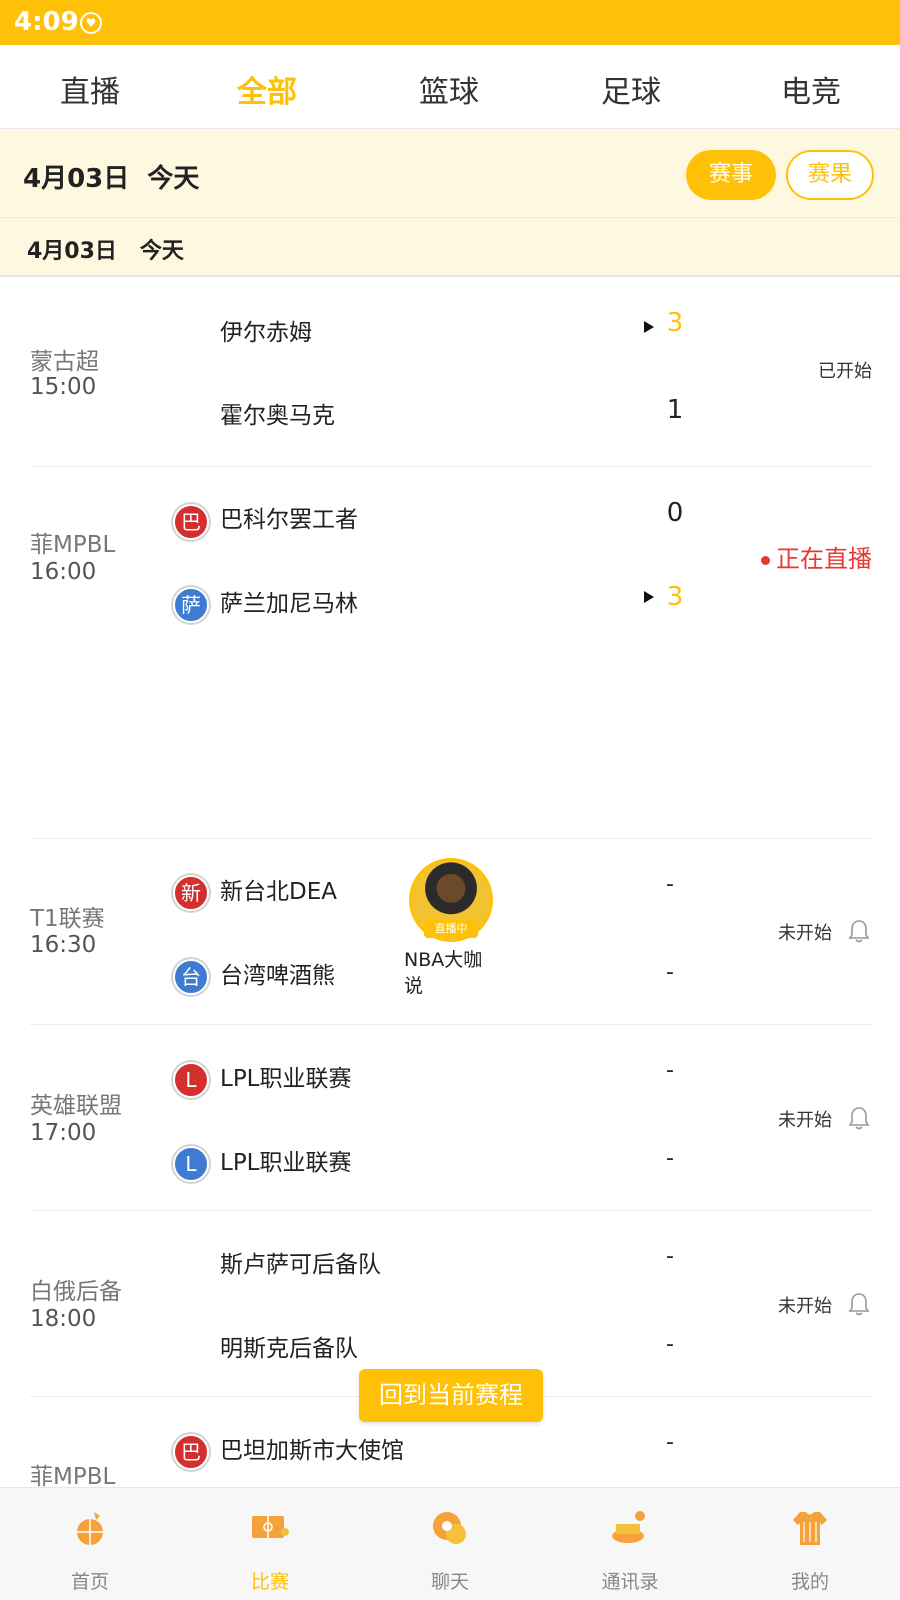  What do you see at coordinates (845, 371) in the screenshot?
I see `match-status: 已开始` at bounding box center [845, 371].